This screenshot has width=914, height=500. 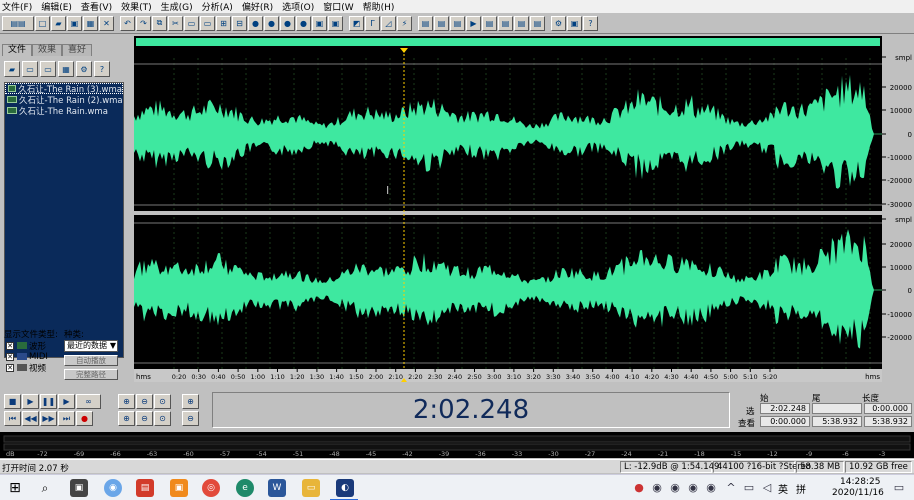 What do you see at coordinates (143, 23) in the screenshot?
I see `redo-icon: ↷` at bounding box center [143, 23].